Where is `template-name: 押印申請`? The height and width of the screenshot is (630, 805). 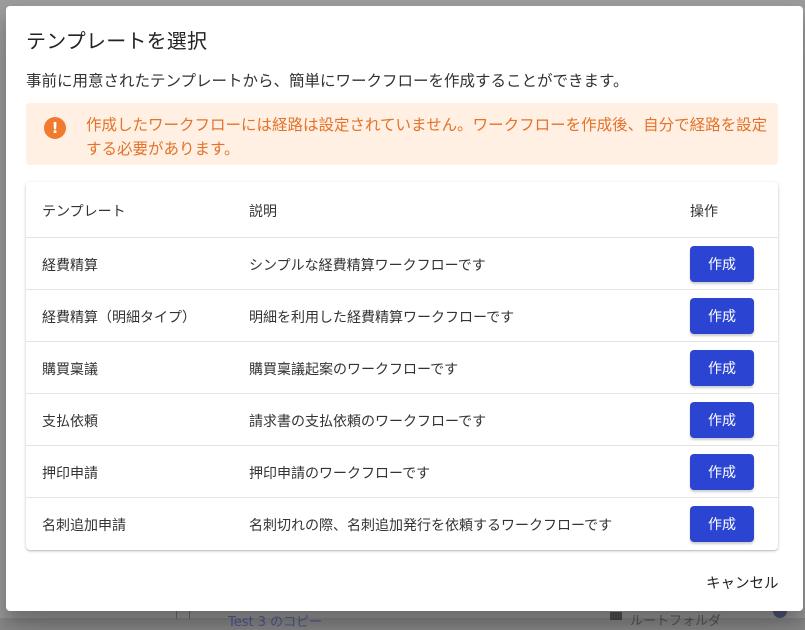
template-name: 押印申請 is located at coordinates (70, 474).